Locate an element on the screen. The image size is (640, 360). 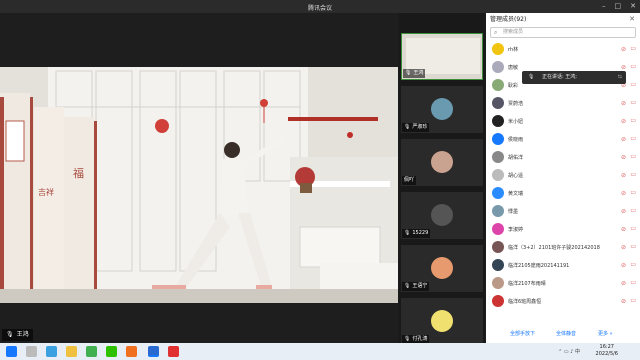
member-name: 唐敏 is located at coordinates (513, 68).